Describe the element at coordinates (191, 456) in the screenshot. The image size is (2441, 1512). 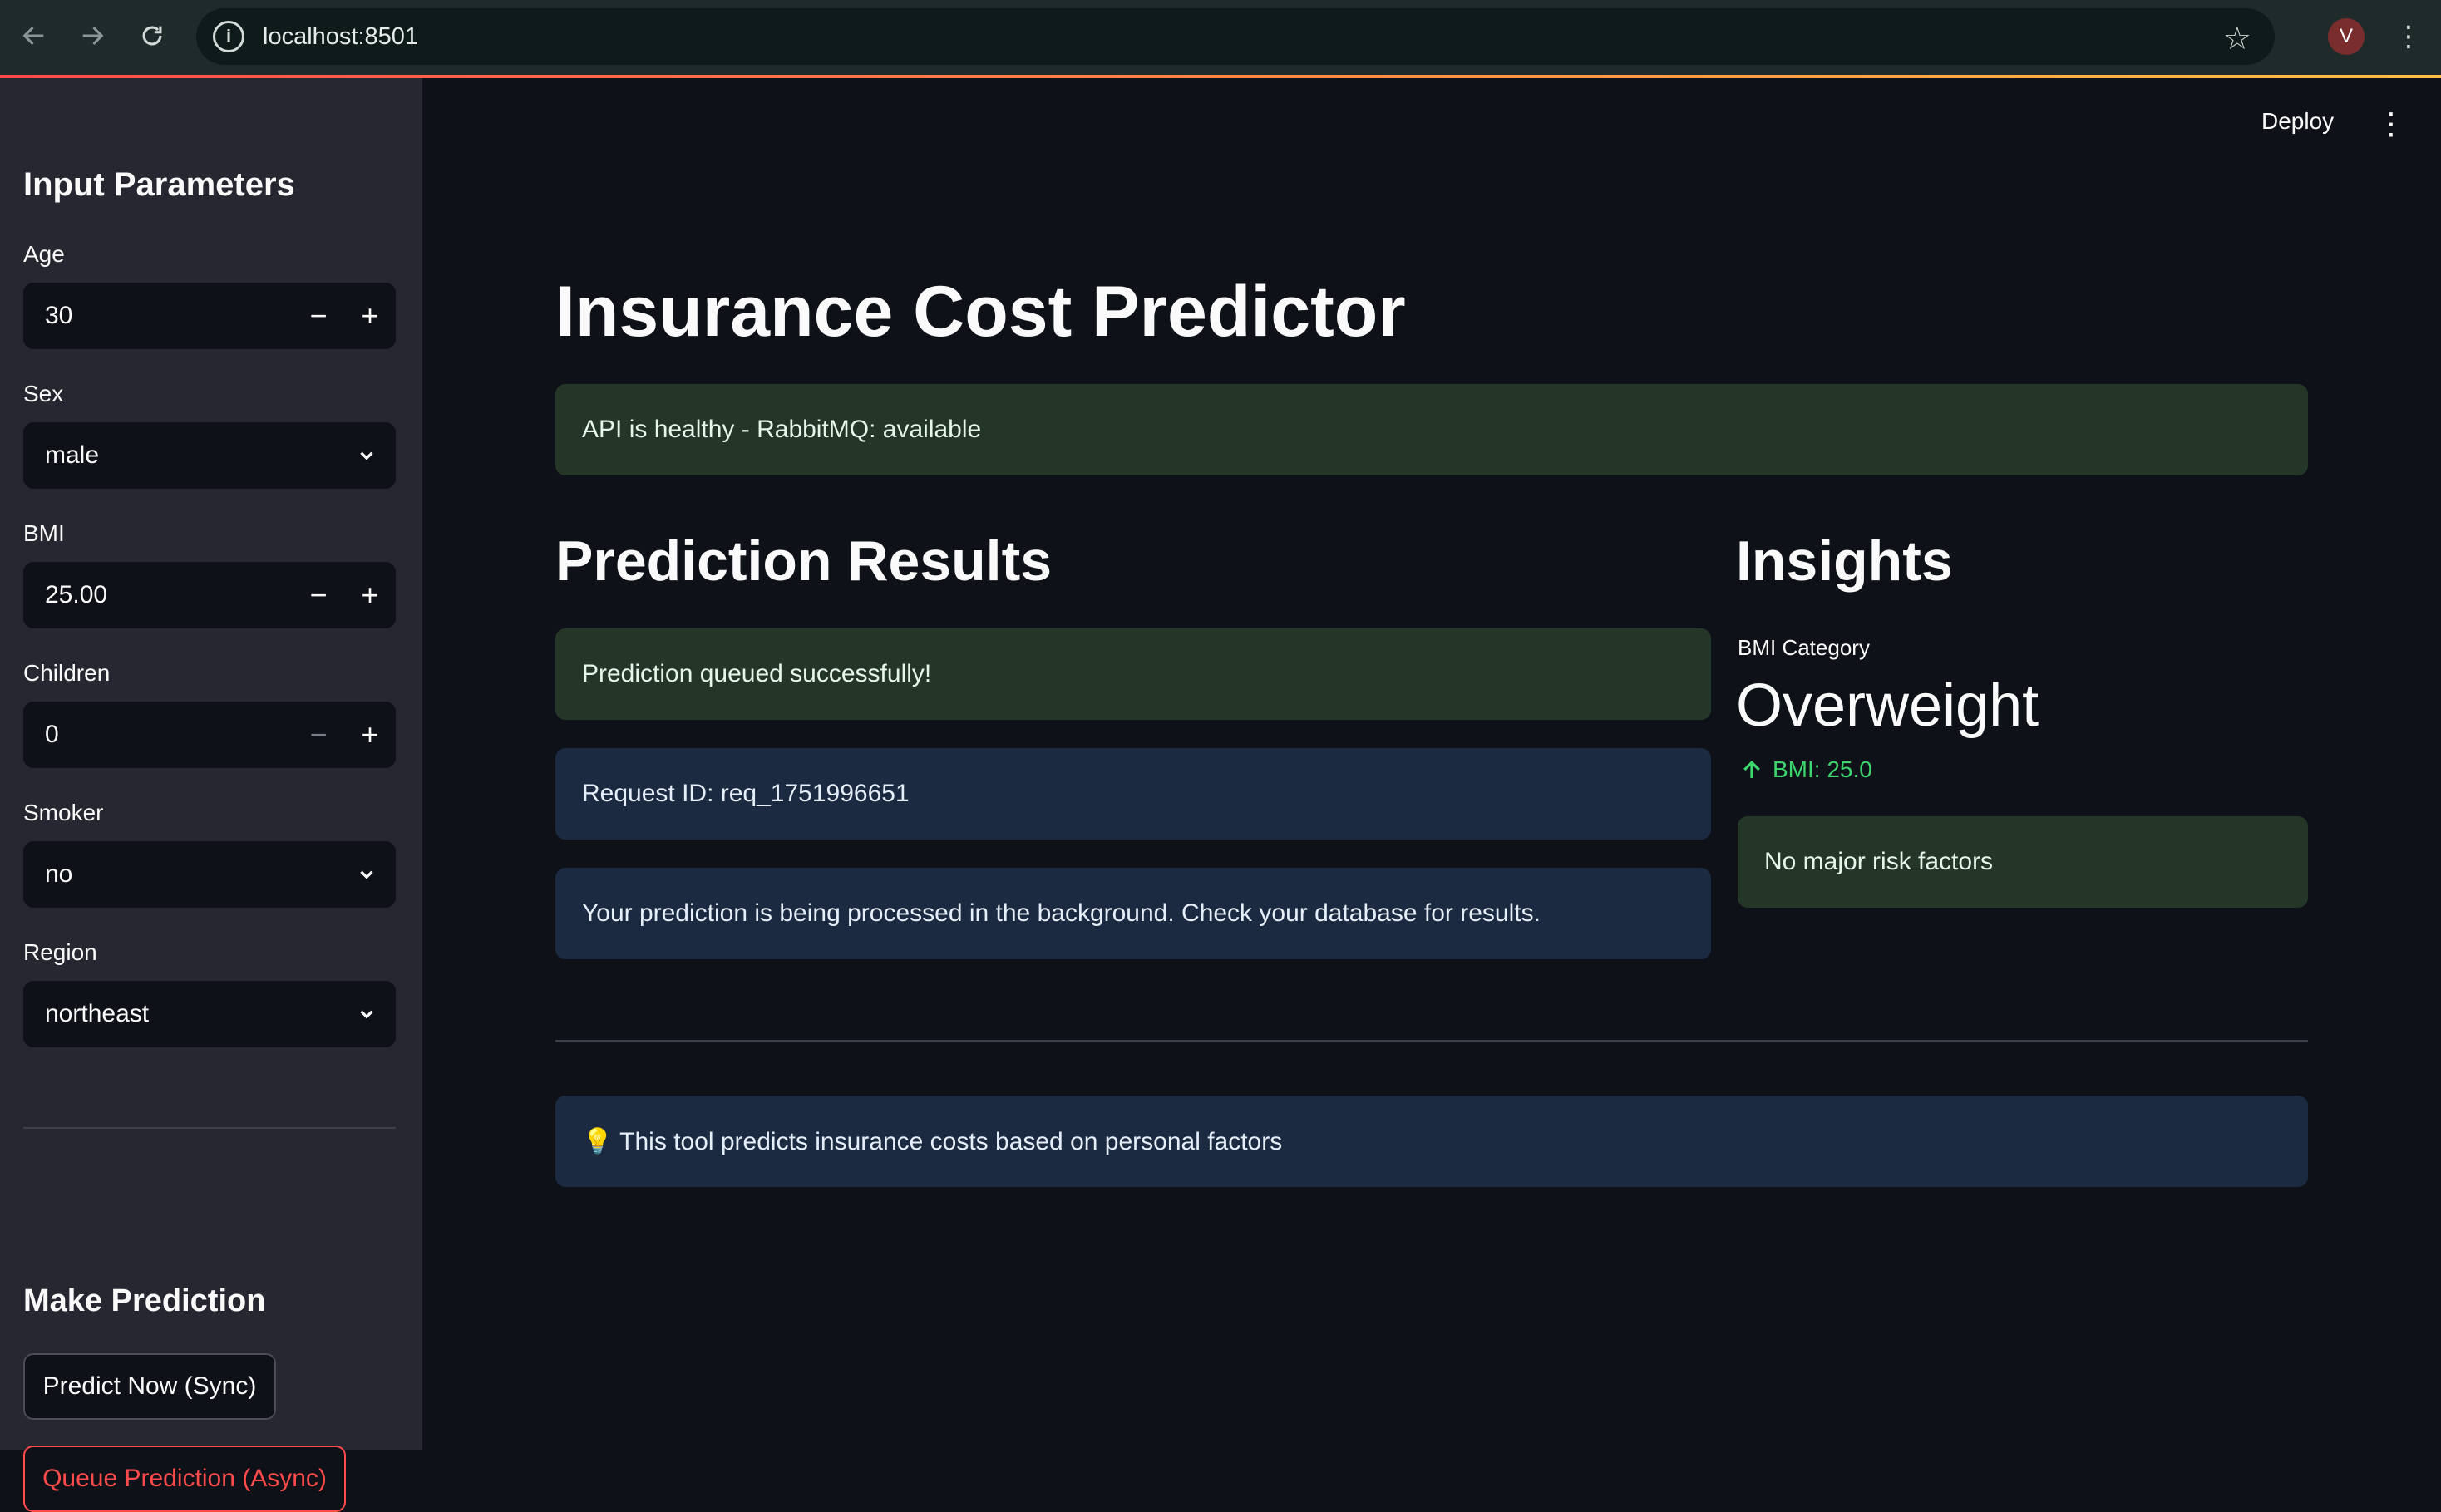
I see `sex-value: male` at that location.